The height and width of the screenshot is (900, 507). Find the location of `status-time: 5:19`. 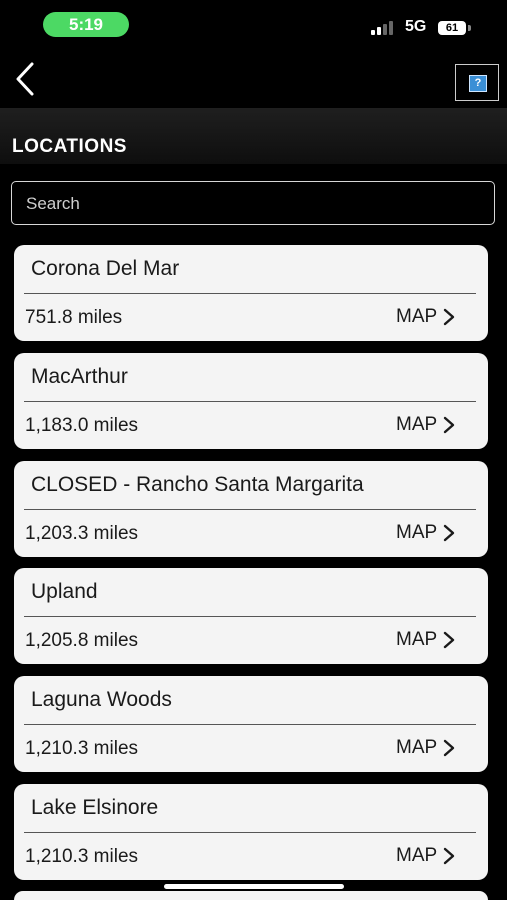

status-time: 5:19 is located at coordinates (86, 24).